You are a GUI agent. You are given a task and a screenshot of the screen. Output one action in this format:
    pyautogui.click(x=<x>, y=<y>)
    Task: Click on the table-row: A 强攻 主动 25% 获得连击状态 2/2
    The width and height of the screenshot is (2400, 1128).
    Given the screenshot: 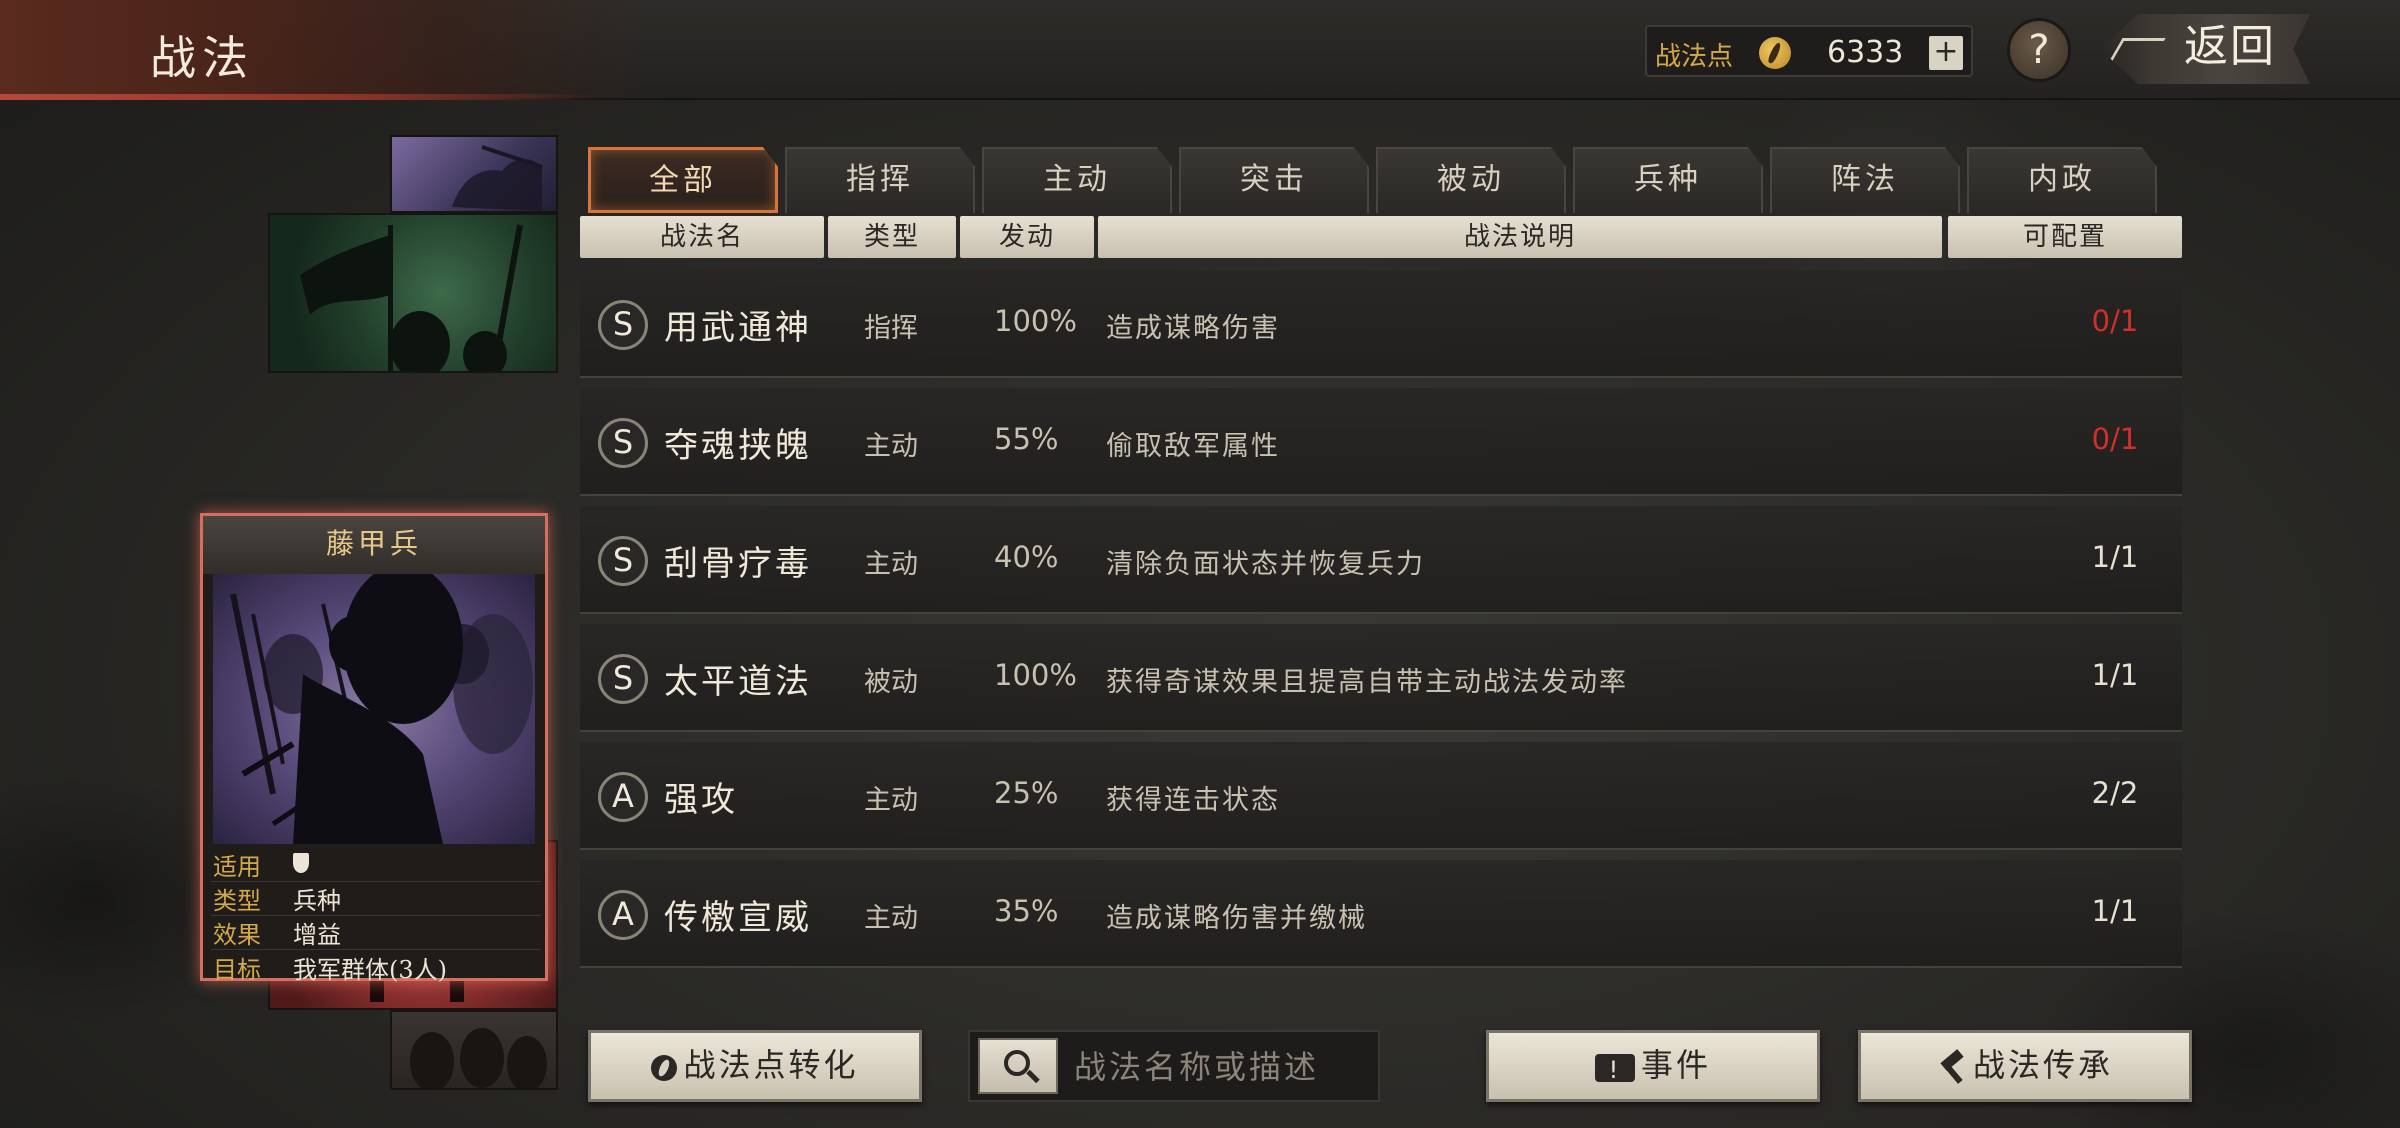 What is the action you would take?
    pyautogui.click(x=1381, y=796)
    